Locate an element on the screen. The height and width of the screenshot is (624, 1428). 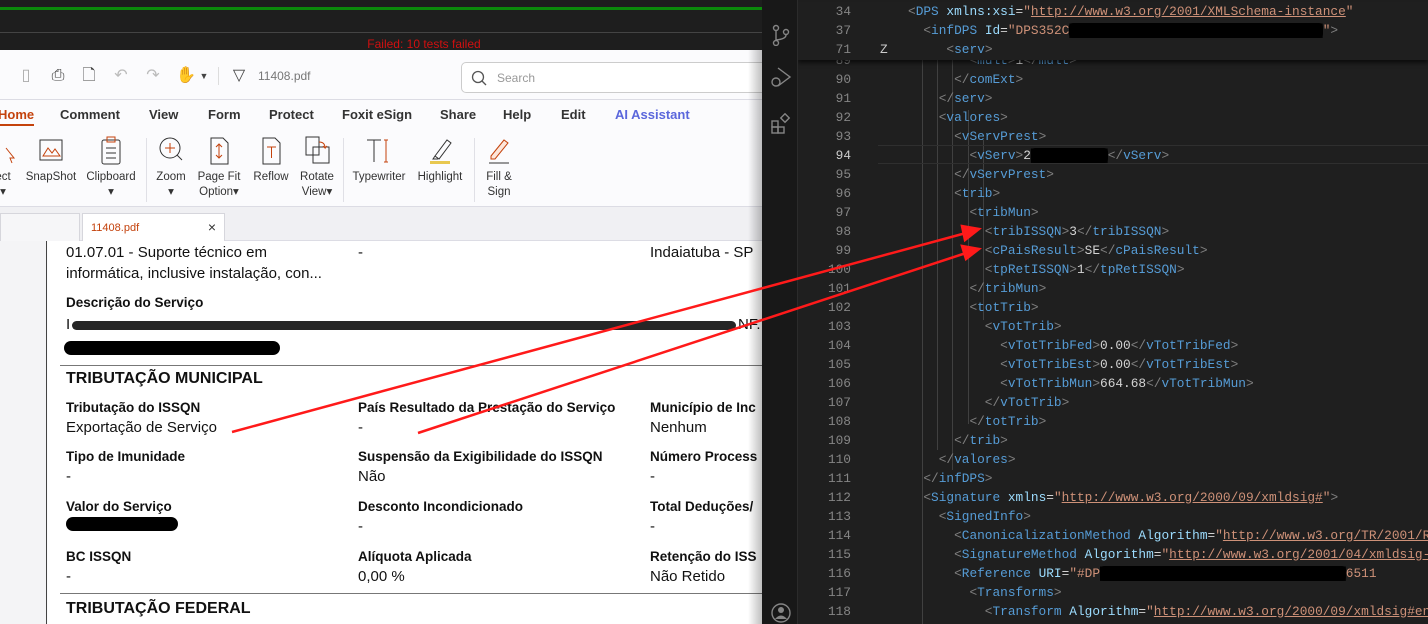
activity-bar is located at coordinates (780, 312).